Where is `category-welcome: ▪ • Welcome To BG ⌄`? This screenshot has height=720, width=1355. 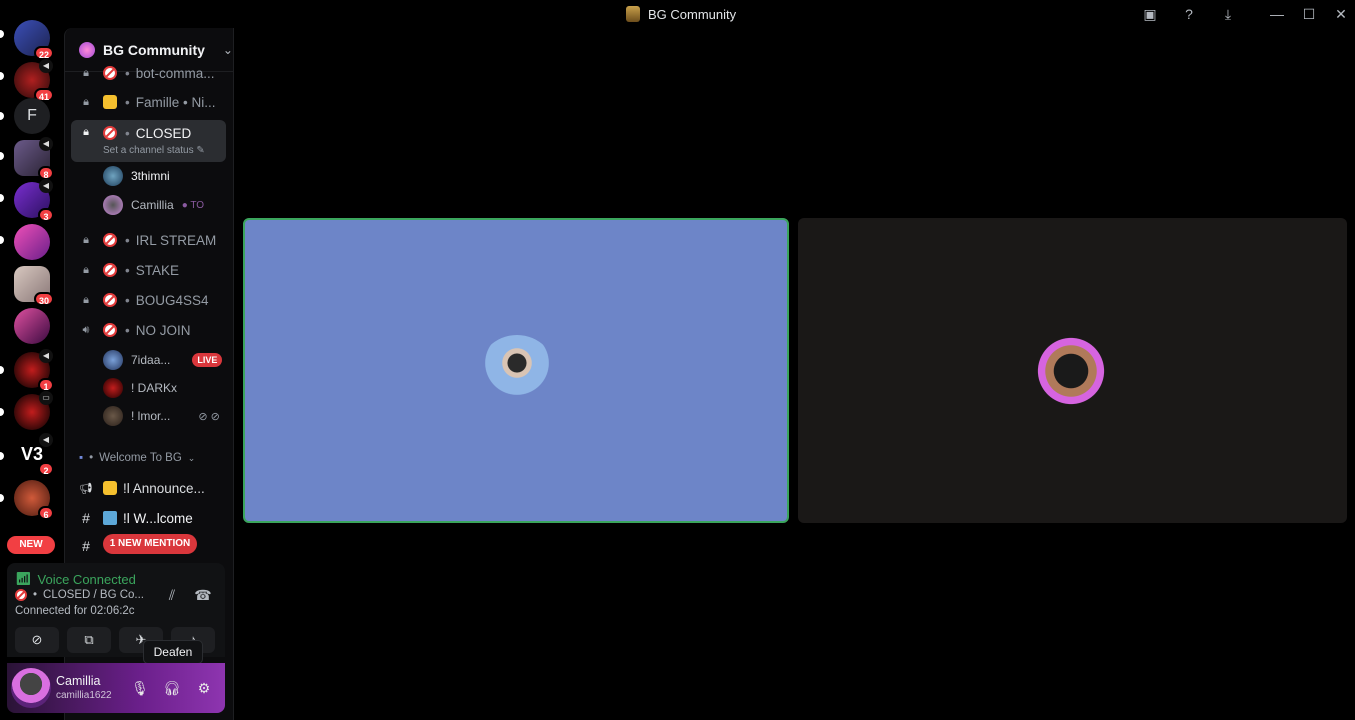
category-welcome: ▪ • Welcome To BG ⌄ is located at coordinates (137, 458).